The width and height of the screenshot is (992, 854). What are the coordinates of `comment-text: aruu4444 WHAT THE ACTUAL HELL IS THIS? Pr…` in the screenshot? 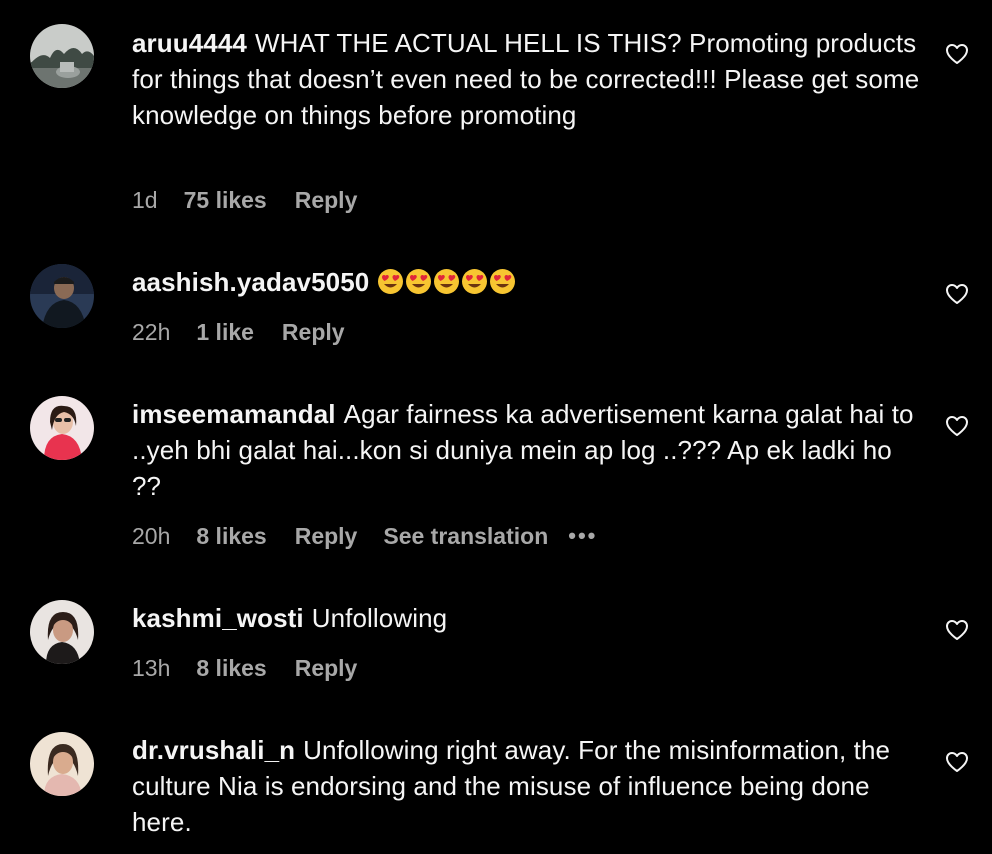 It's located at (527, 79).